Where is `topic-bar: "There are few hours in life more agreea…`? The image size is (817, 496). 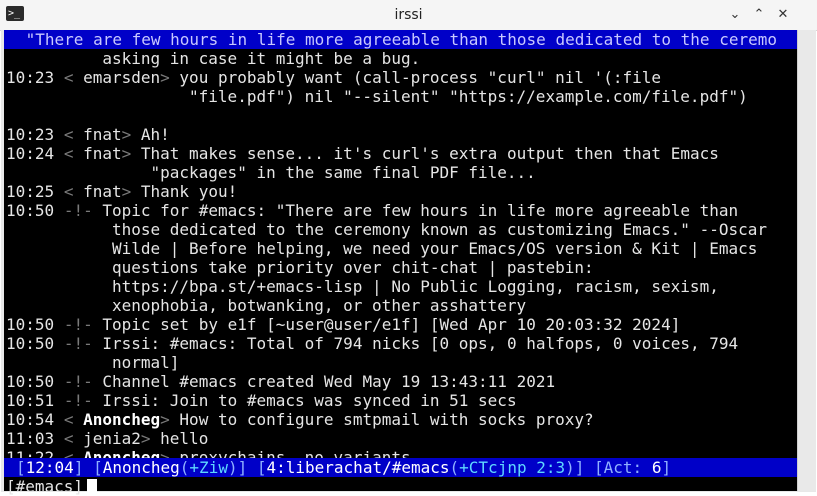
topic-bar: "There are few hours in life more agreea… is located at coordinates (400, 39).